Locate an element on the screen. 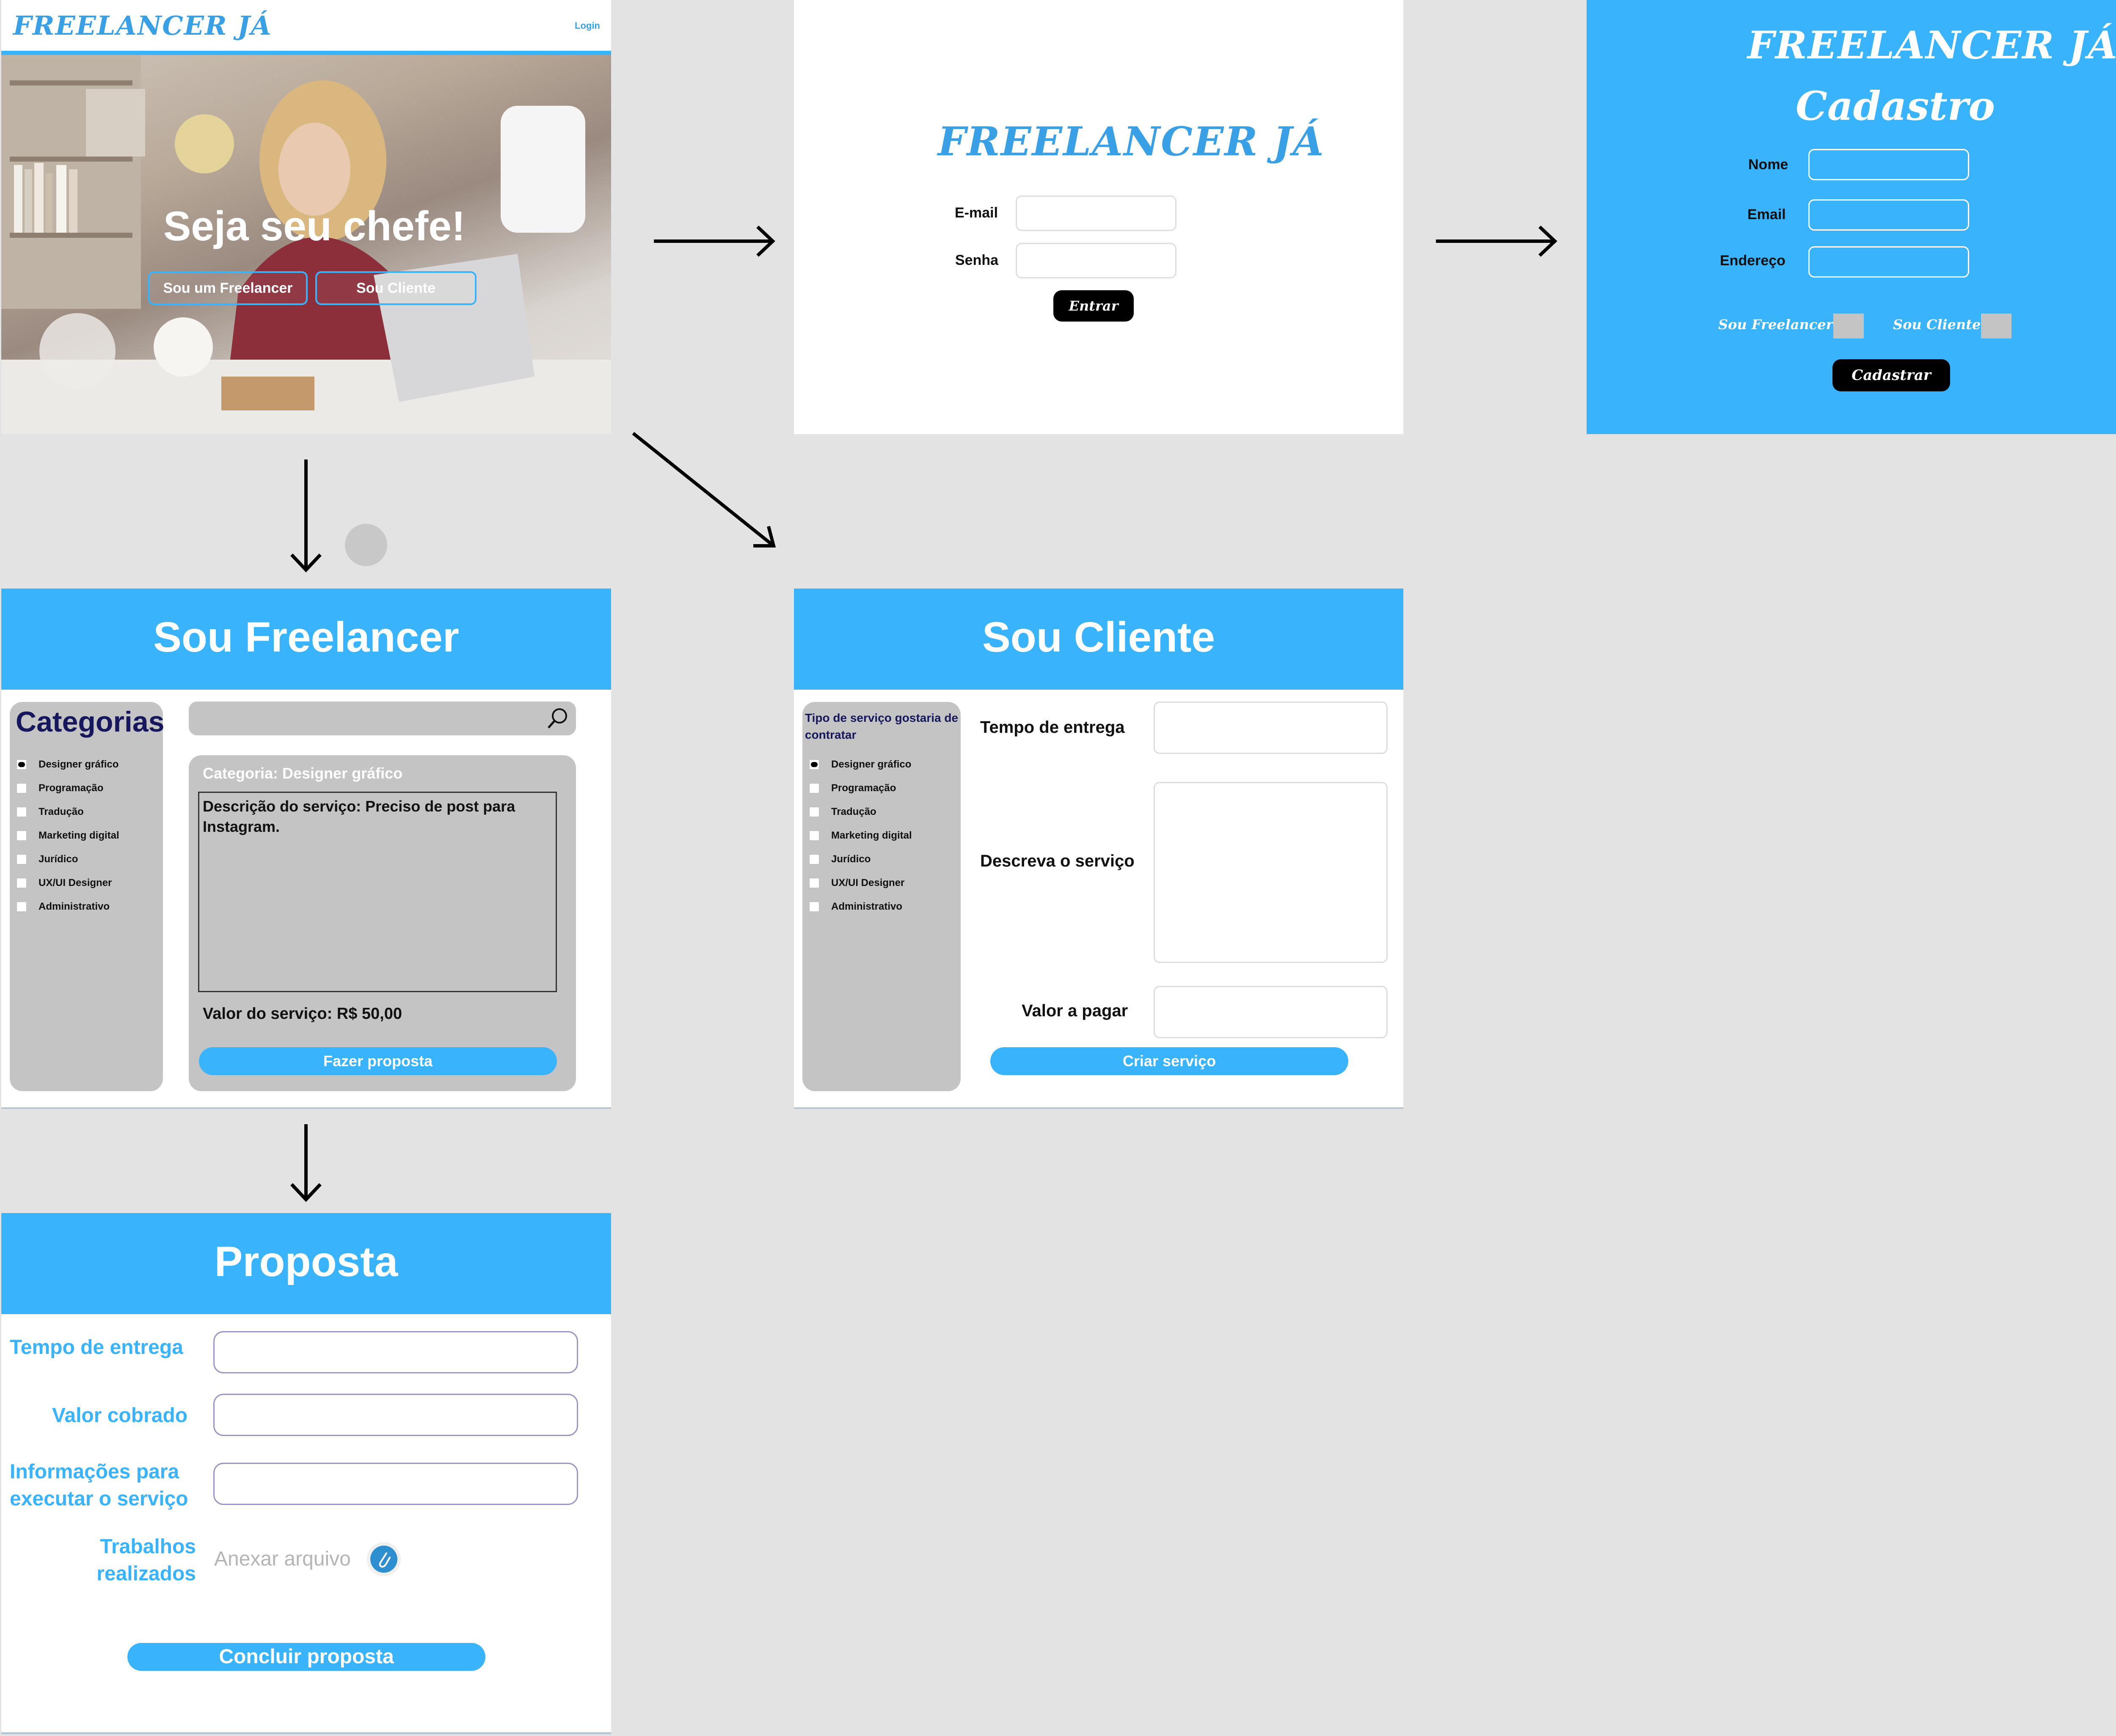 Image resolution: width=2116 pixels, height=1736 pixels. info-label: Informações para executar o serviço is located at coordinates (99, 1485).